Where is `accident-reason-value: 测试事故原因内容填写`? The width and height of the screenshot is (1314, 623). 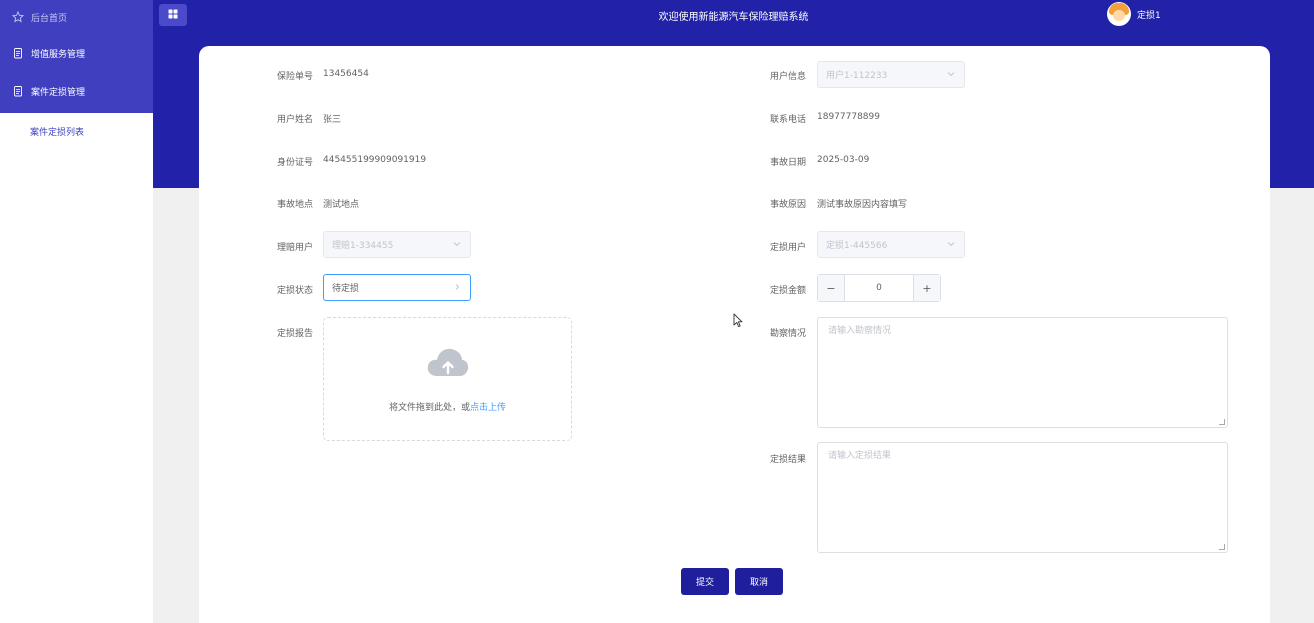 accident-reason-value: 测试事故原因内容填写 is located at coordinates (862, 205).